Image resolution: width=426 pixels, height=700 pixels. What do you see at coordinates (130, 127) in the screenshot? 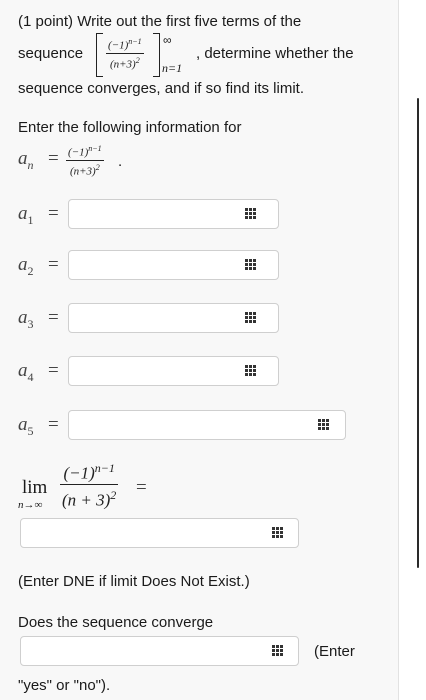
I see `instructions-line: Enter the following information for` at bounding box center [130, 127].